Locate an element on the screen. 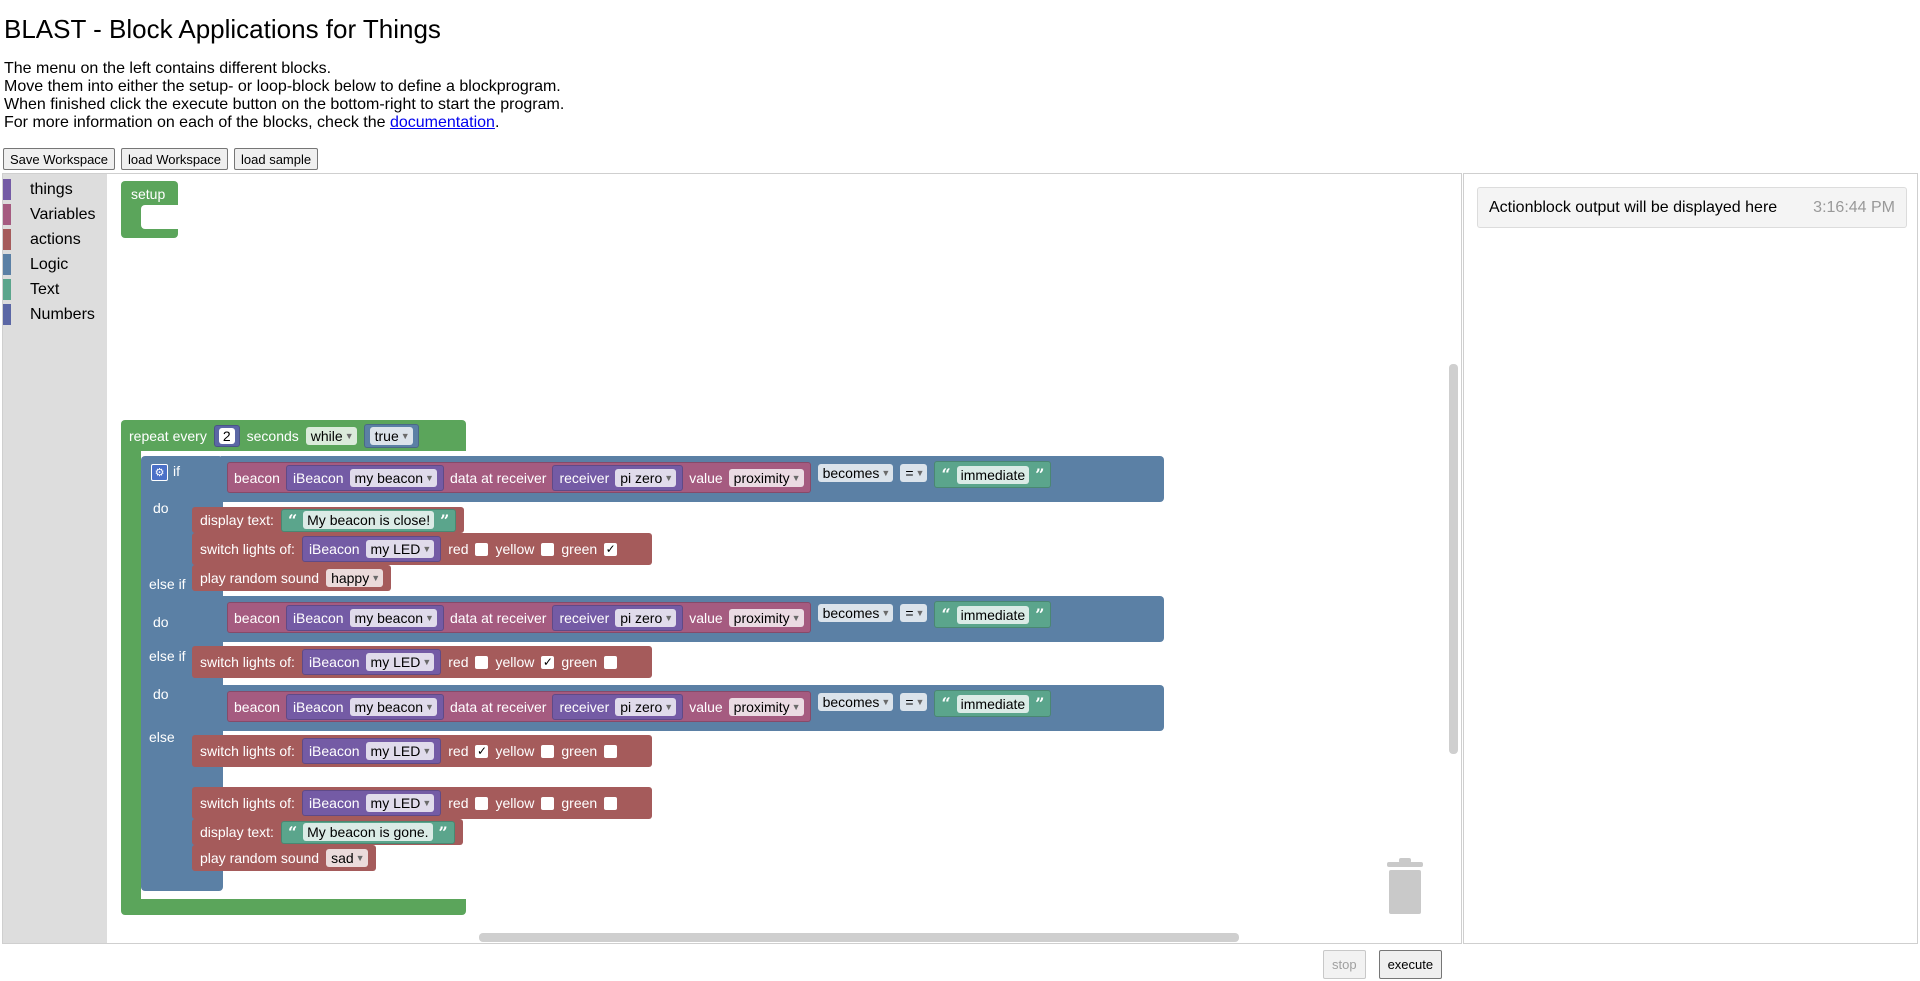 The width and height of the screenshot is (1920, 981). display-text-block: display text: “ My beacon is gone. ” is located at coordinates (327, 832).